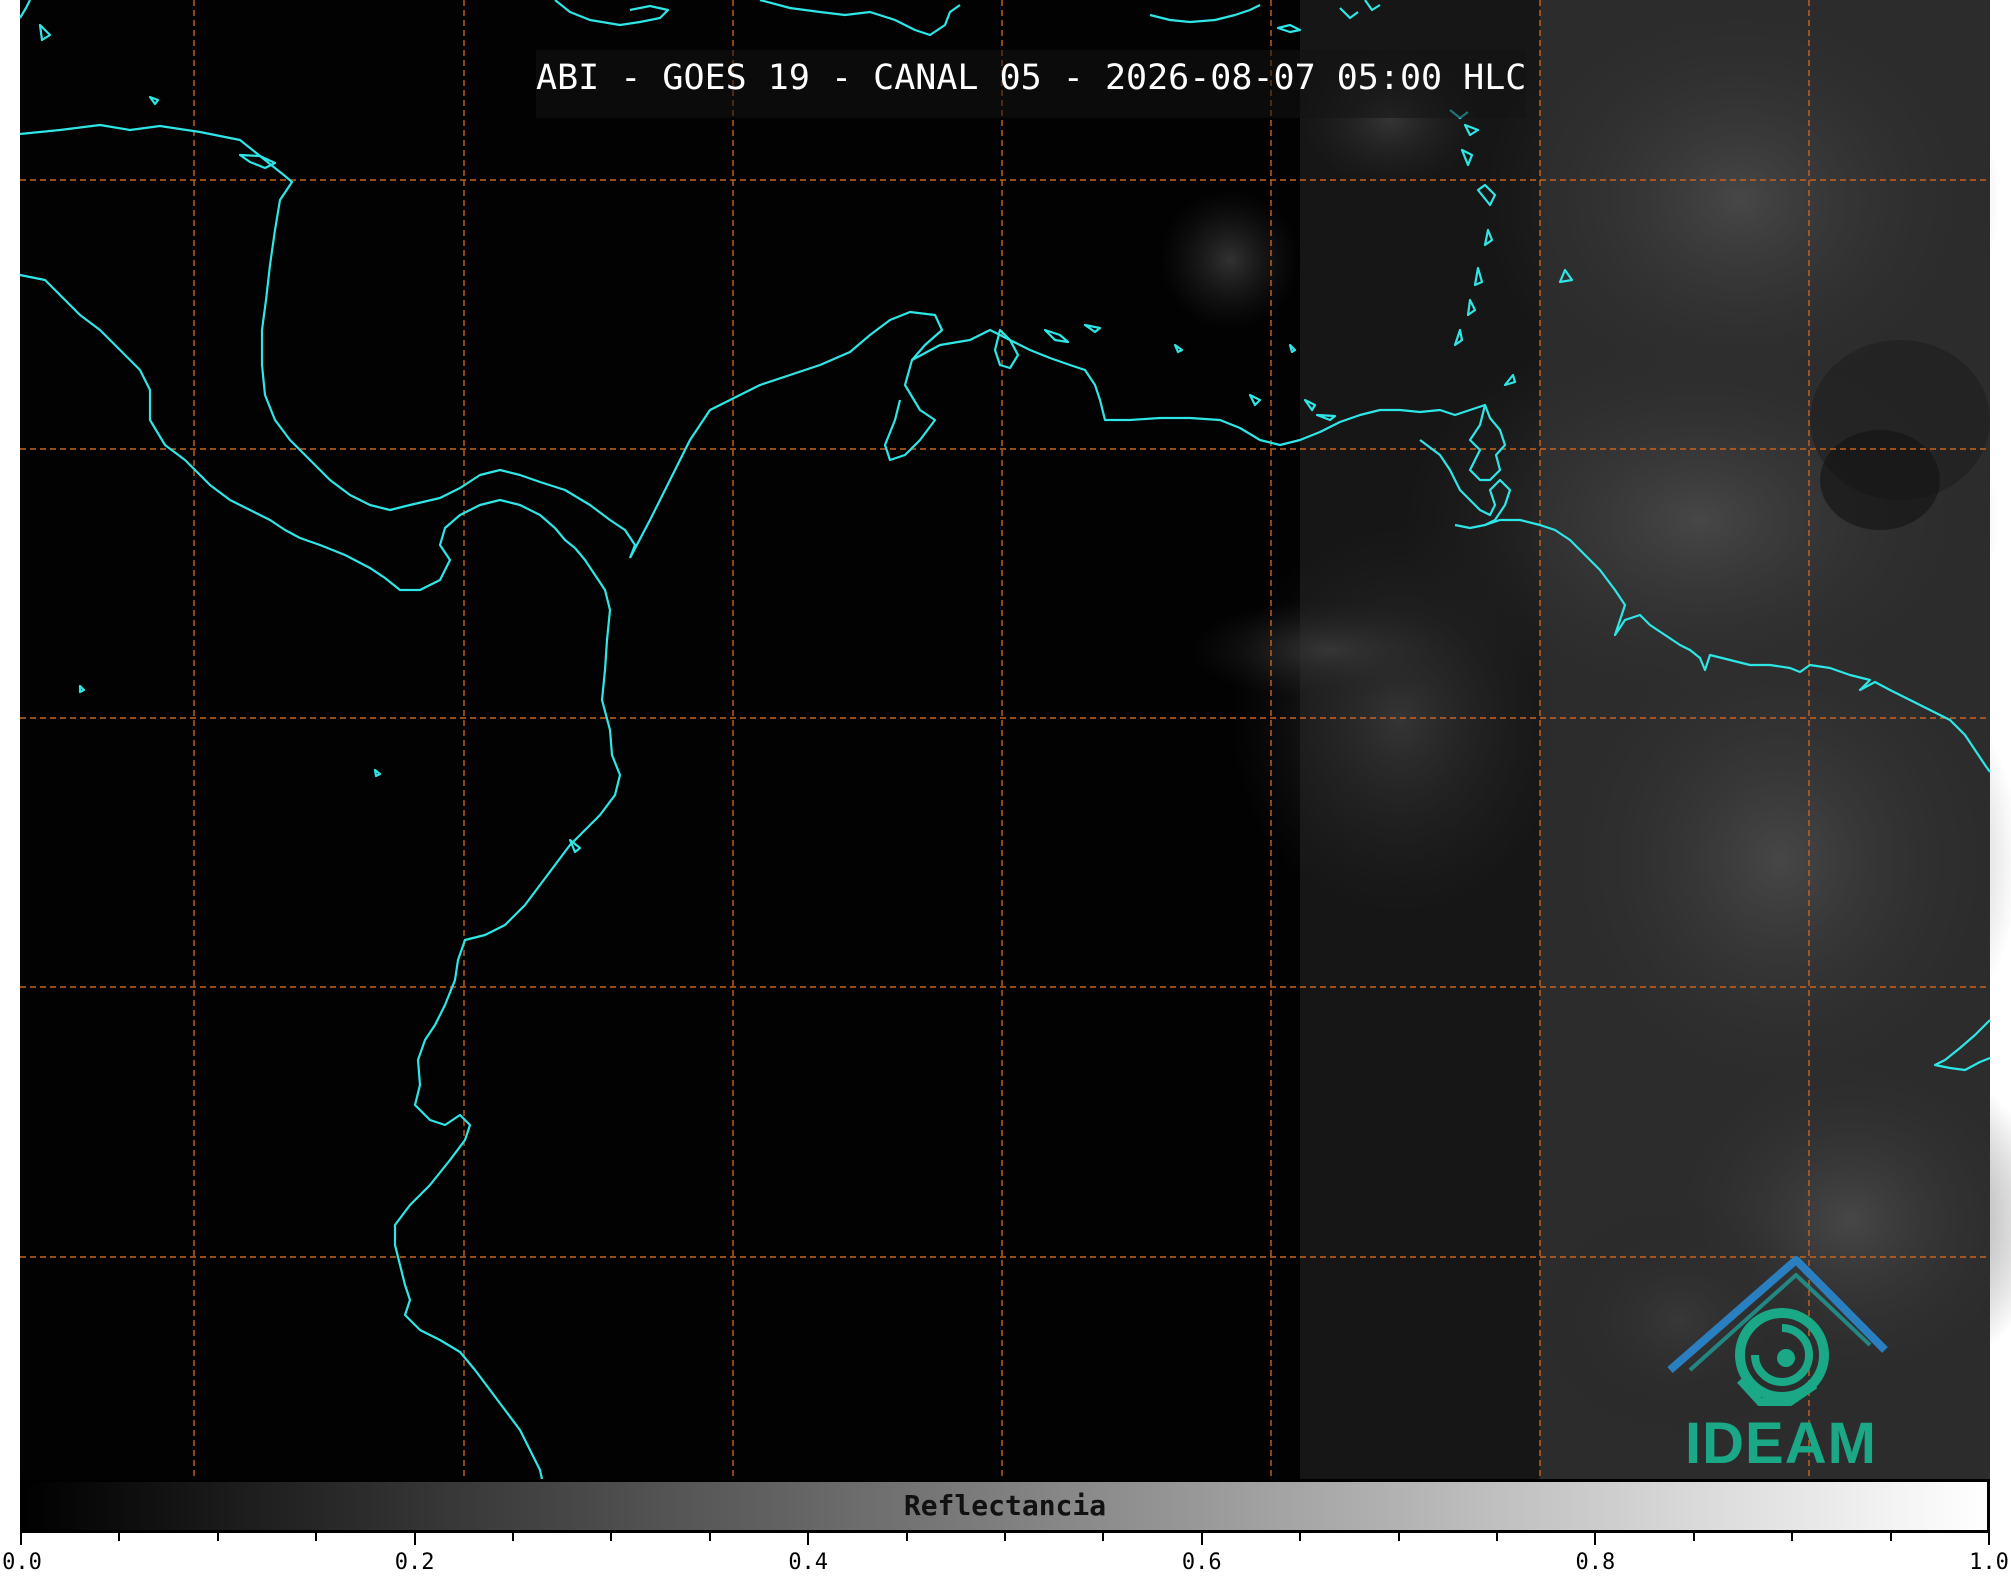 This screenshot has width=2011, height=1577. What do you see at coordinates (808, 1562) in the screenshot?
I see `colorbar-tick-label: 0.4` at bounding box center [808, 1562].